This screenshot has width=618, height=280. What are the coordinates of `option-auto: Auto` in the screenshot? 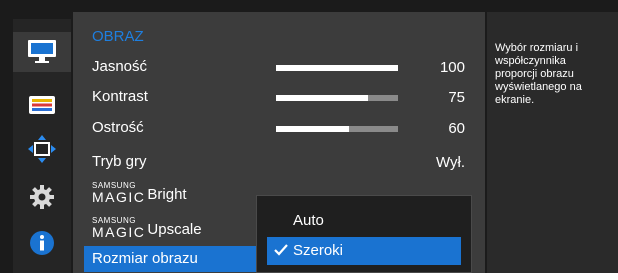 It's located at (364, 221).